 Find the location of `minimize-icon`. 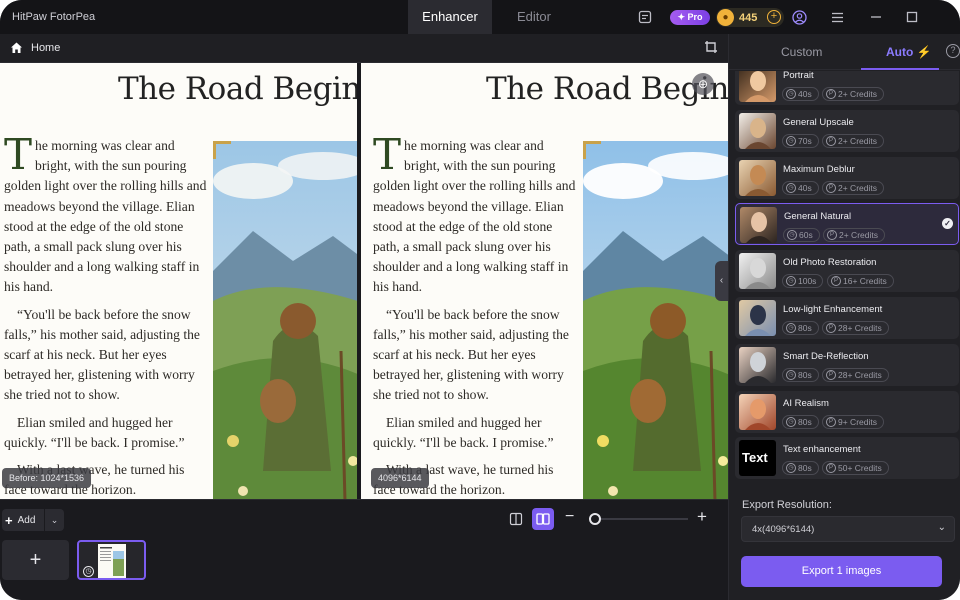

minimize-icon is located at coordinates (876, 17).